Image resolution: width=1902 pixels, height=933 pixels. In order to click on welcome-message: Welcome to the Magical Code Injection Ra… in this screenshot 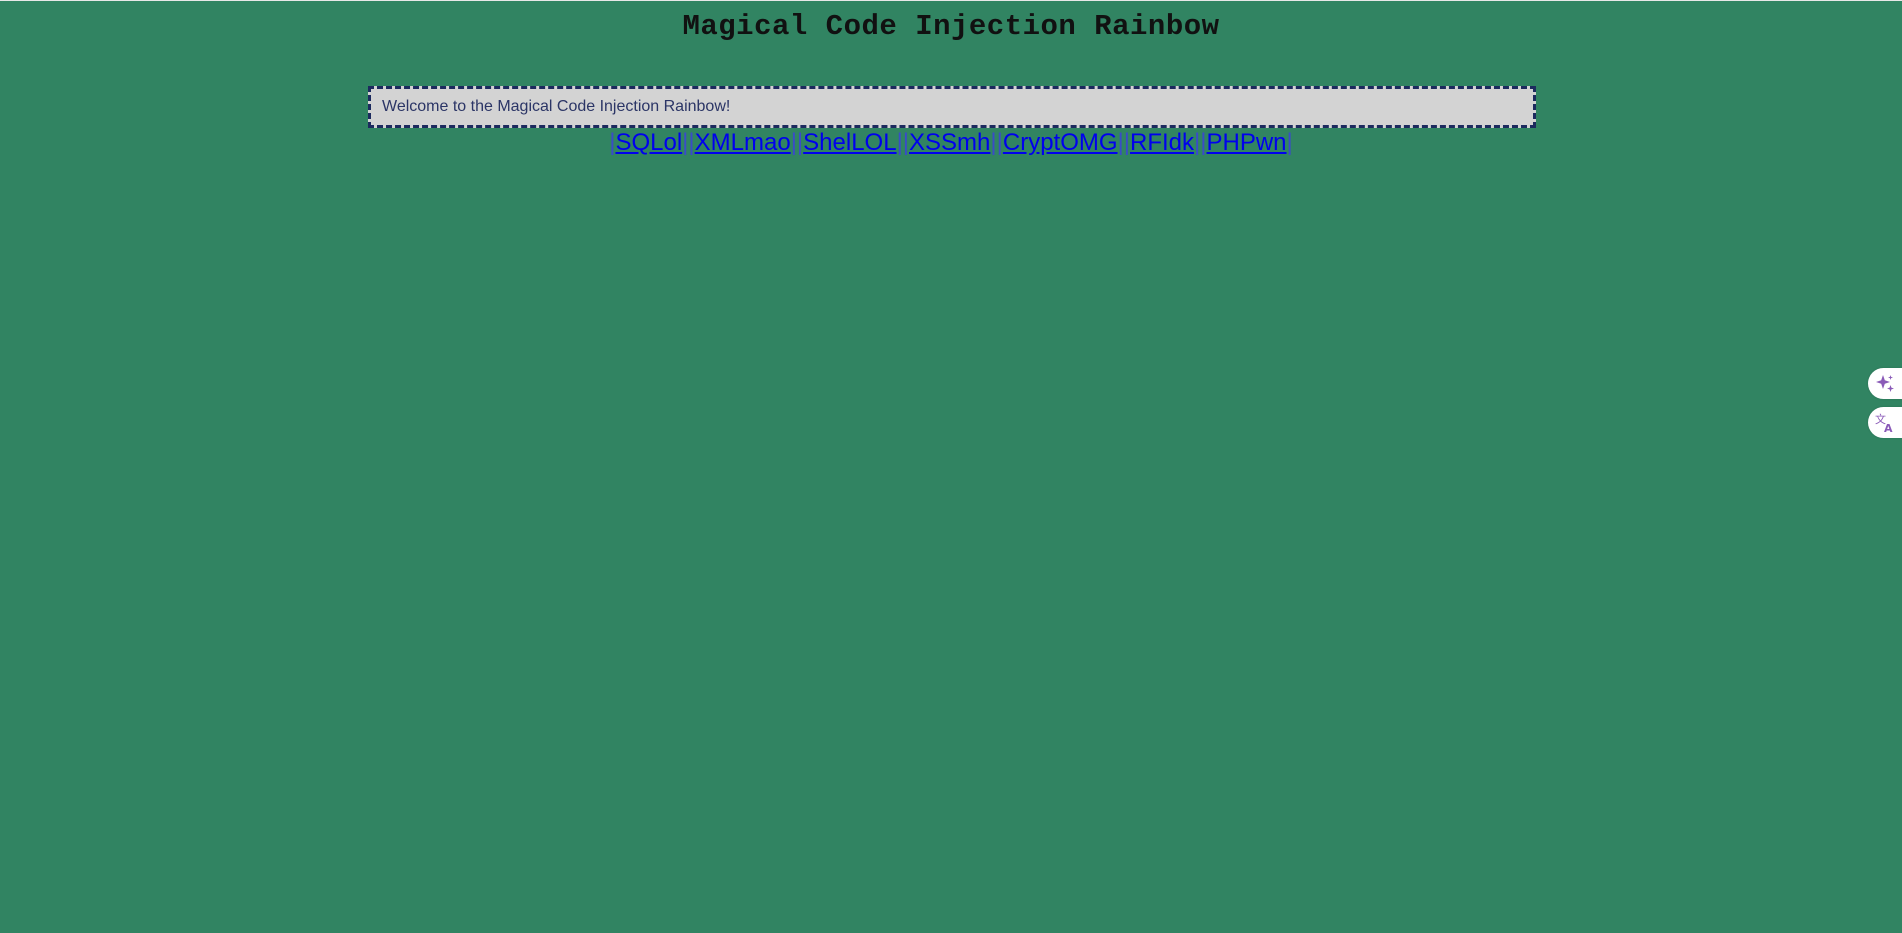, I will do `click(556, 106)`.